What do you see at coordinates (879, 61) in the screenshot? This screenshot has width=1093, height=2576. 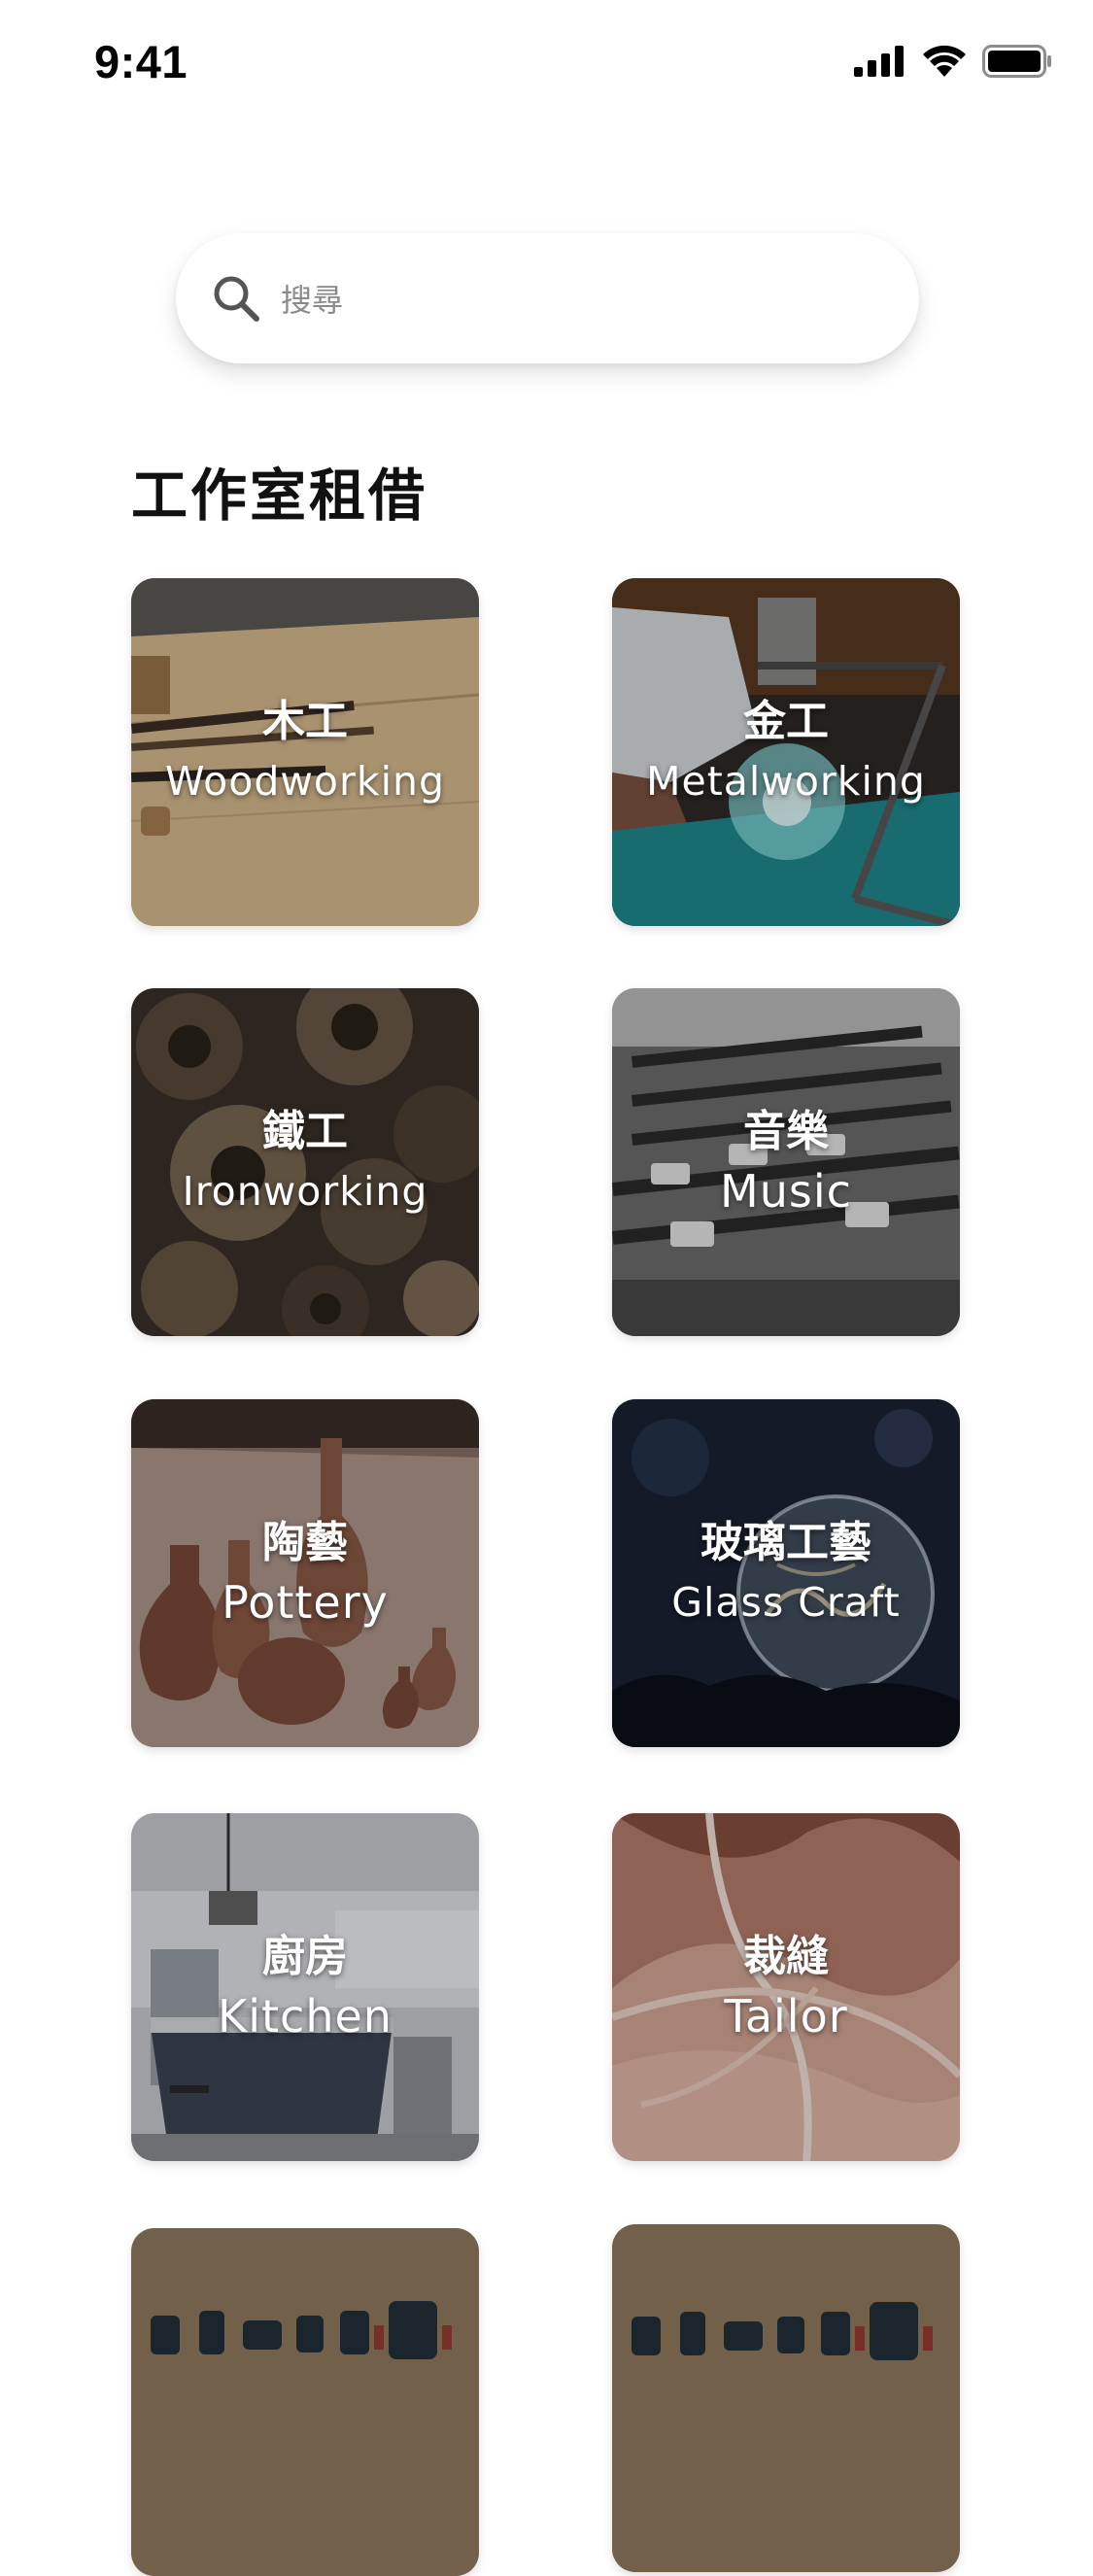 I see `signal-icon` at bounding box center [879, 61].